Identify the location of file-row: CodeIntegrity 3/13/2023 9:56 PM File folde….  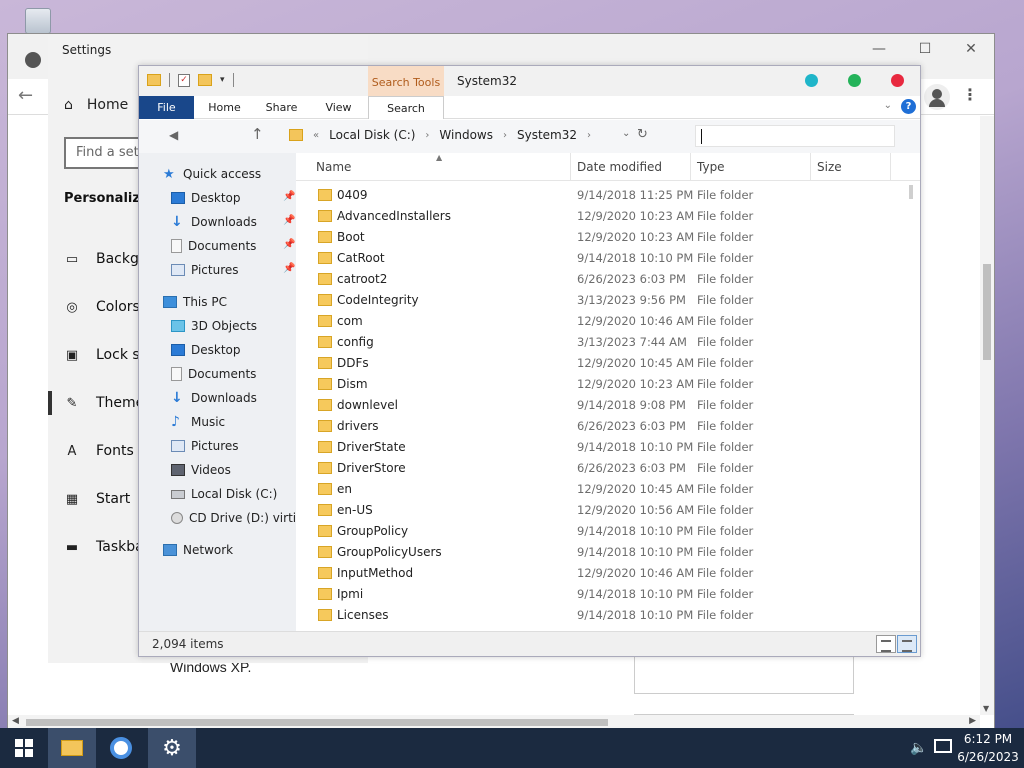
(598, 300).